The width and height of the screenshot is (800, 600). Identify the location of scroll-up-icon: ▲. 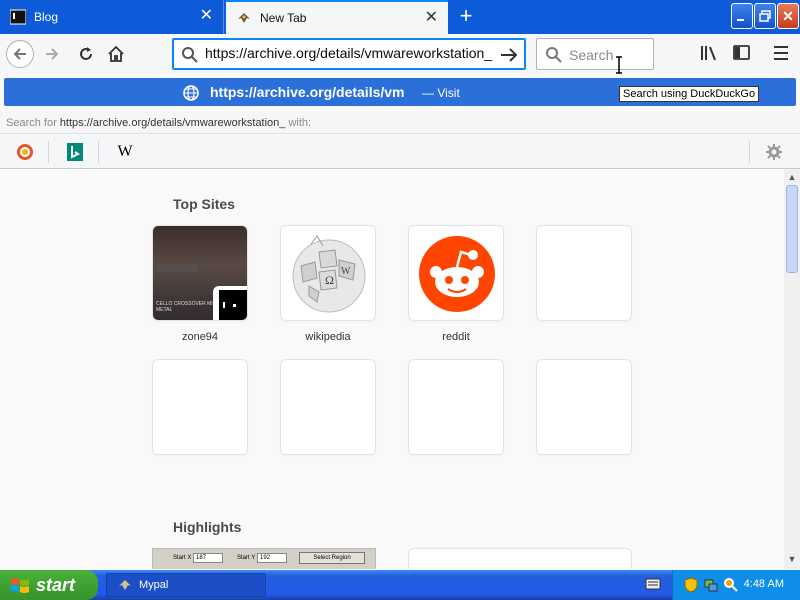
(792, 177).